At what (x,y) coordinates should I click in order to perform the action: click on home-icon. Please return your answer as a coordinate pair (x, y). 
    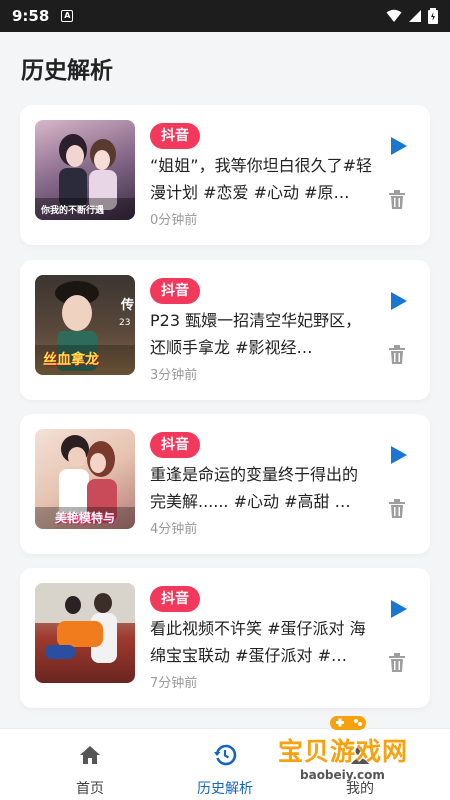
    Looking at the image, I should click on (90, 755).